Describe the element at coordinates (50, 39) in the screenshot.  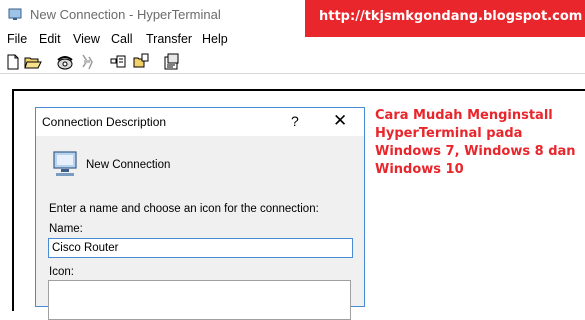
I see `menu-edit: Edit` at that location.